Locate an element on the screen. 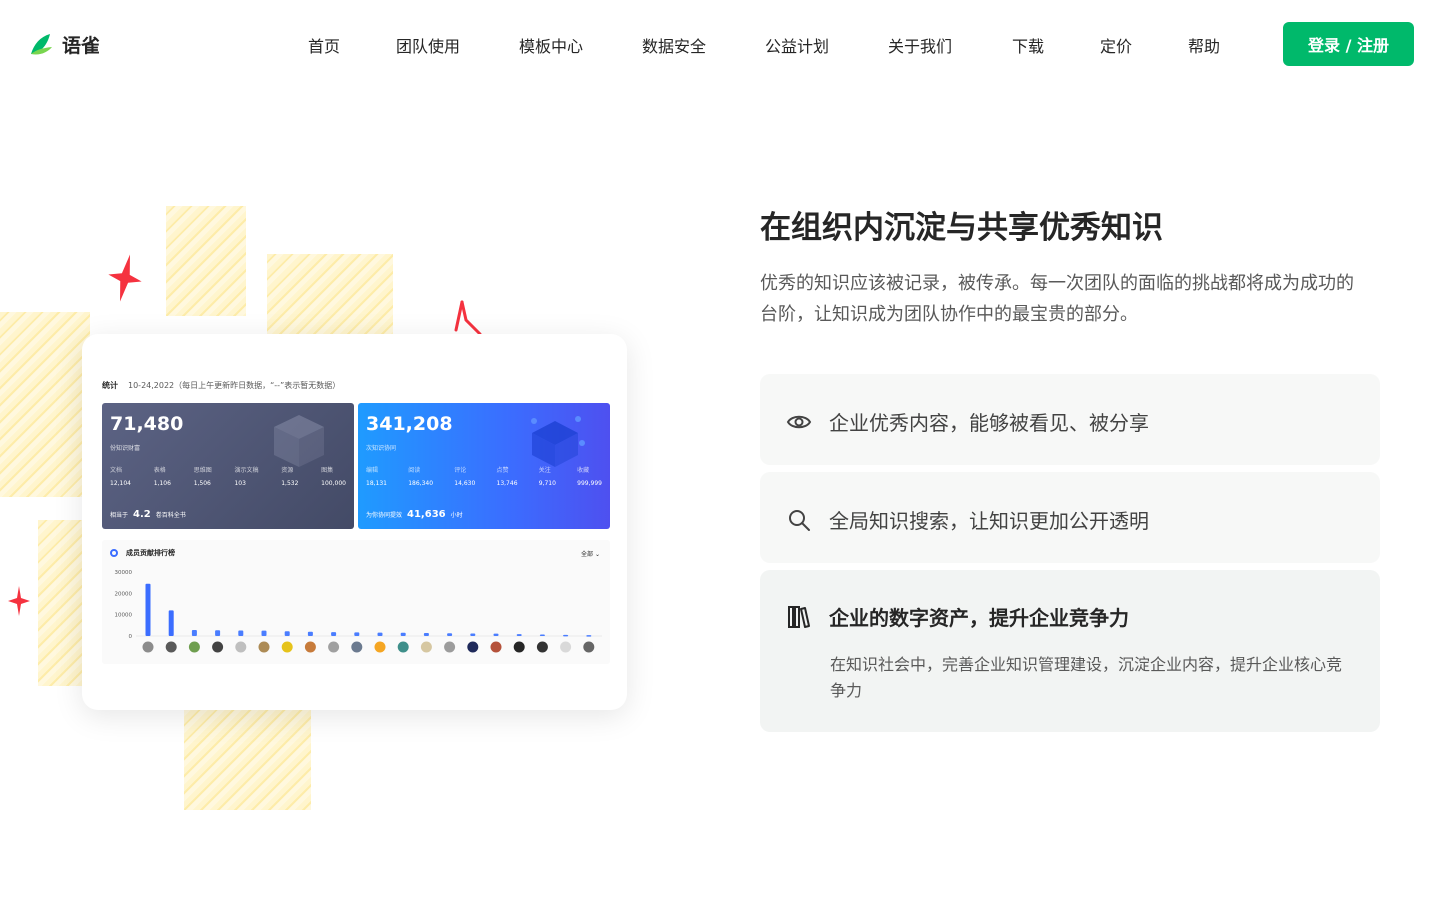 The image size is (1440, 900). stat-item: 文档 12,104 is located at coordinates (120, 477).